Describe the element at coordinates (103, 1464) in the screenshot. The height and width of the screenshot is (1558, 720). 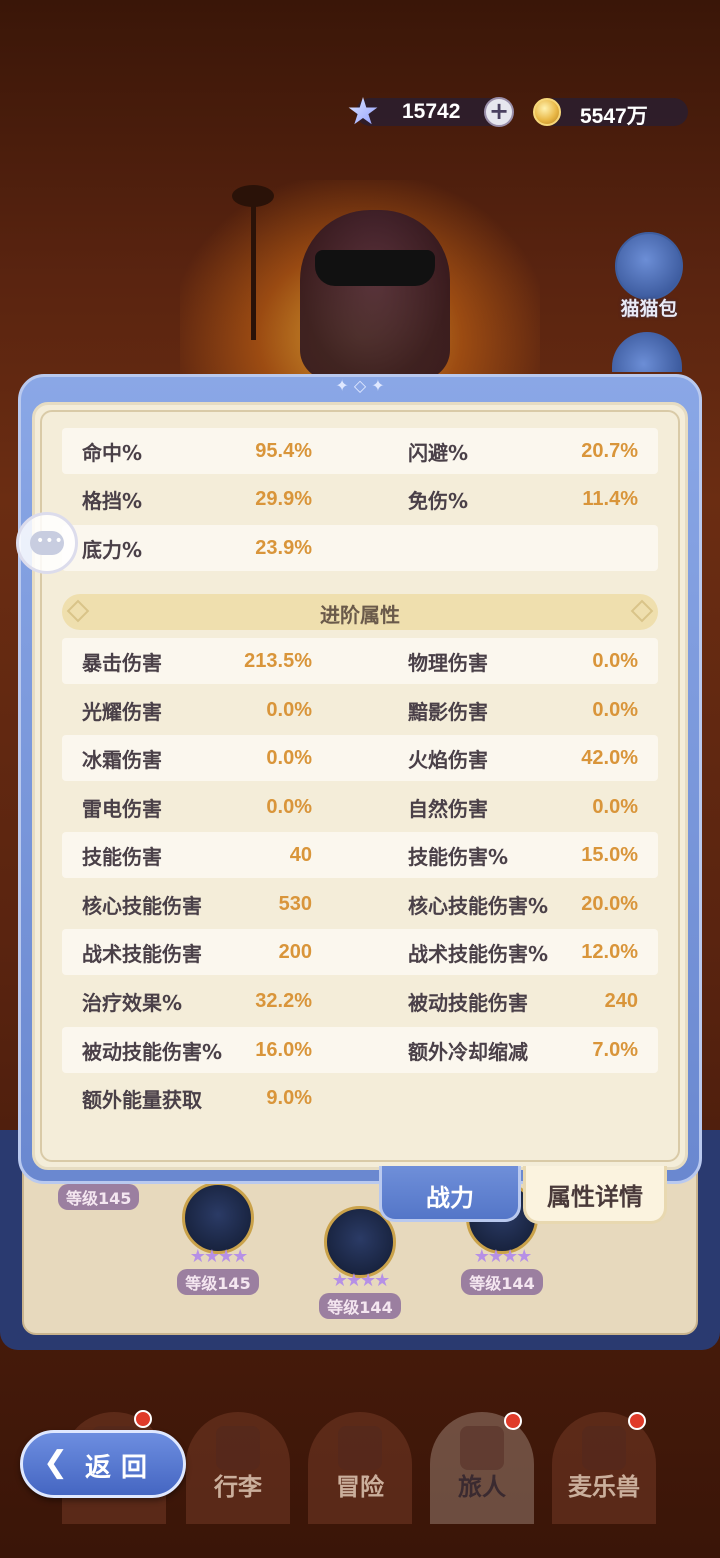
I see `back-button: ❮ 返回` at that location.